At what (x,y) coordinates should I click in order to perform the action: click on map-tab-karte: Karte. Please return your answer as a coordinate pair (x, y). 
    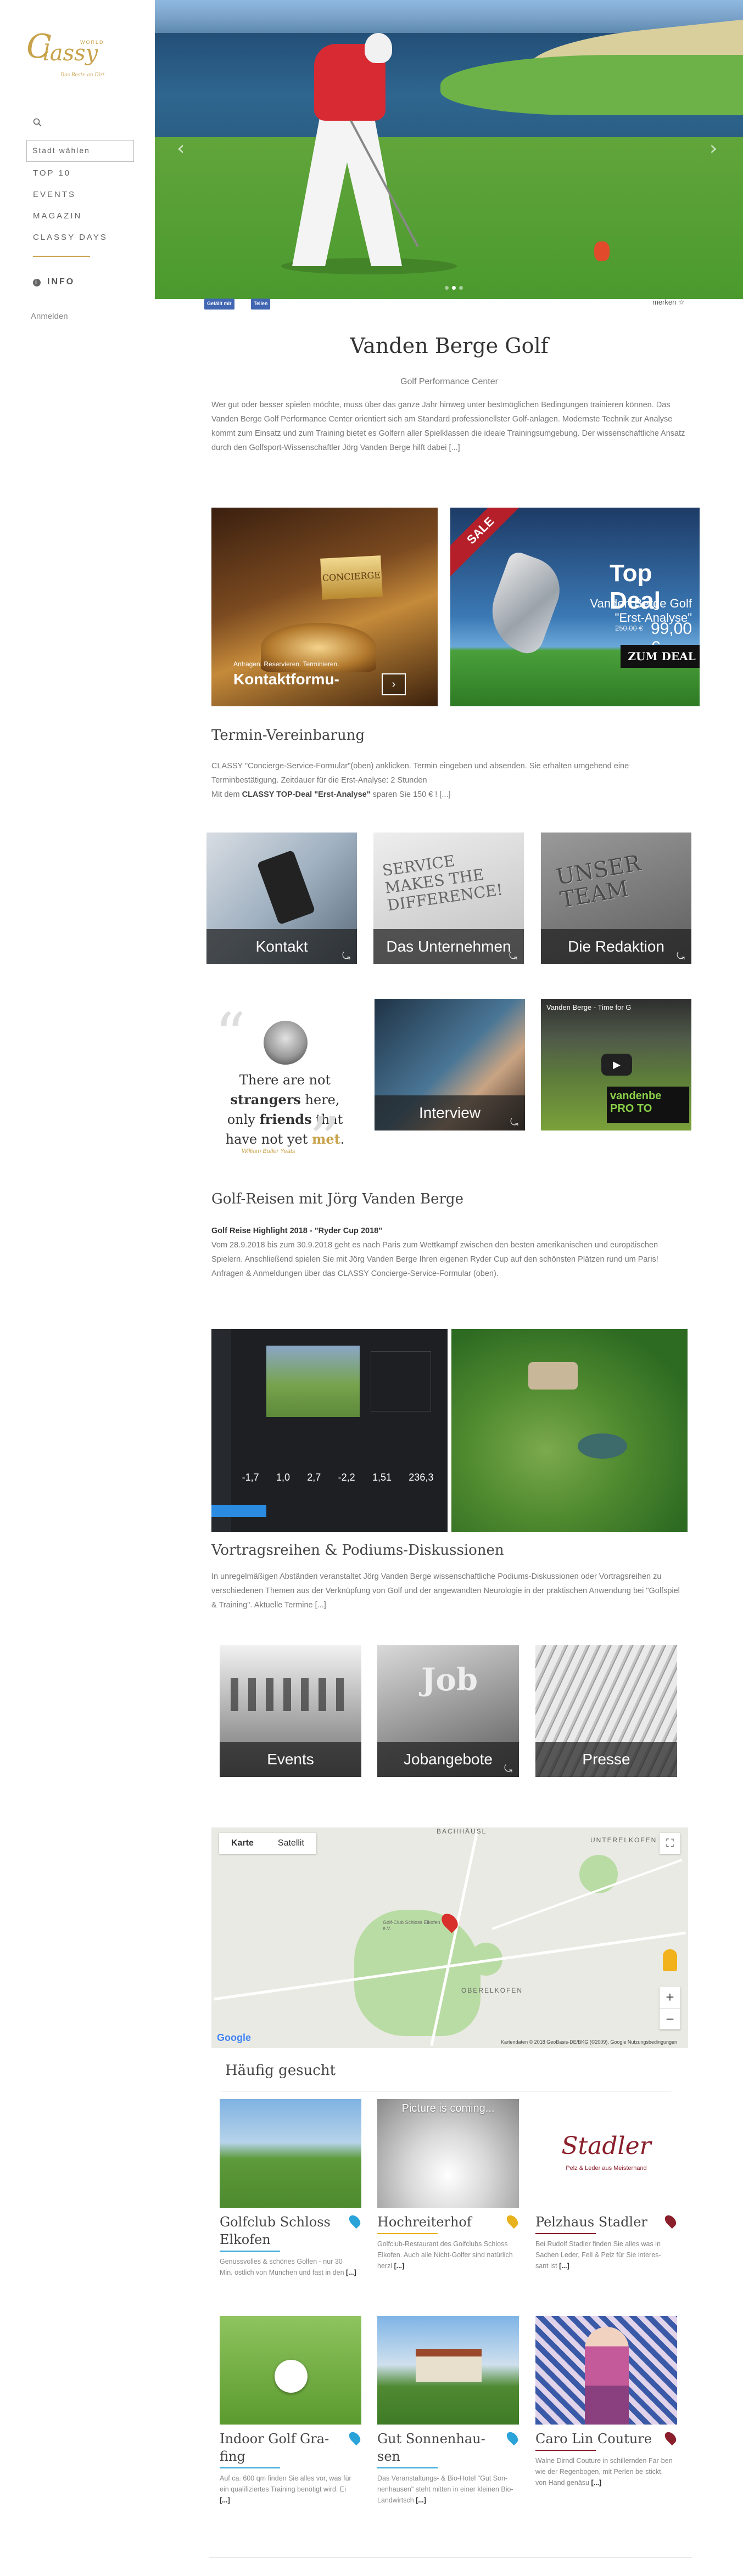
    Looking at the image, I should click on (243, 1844).